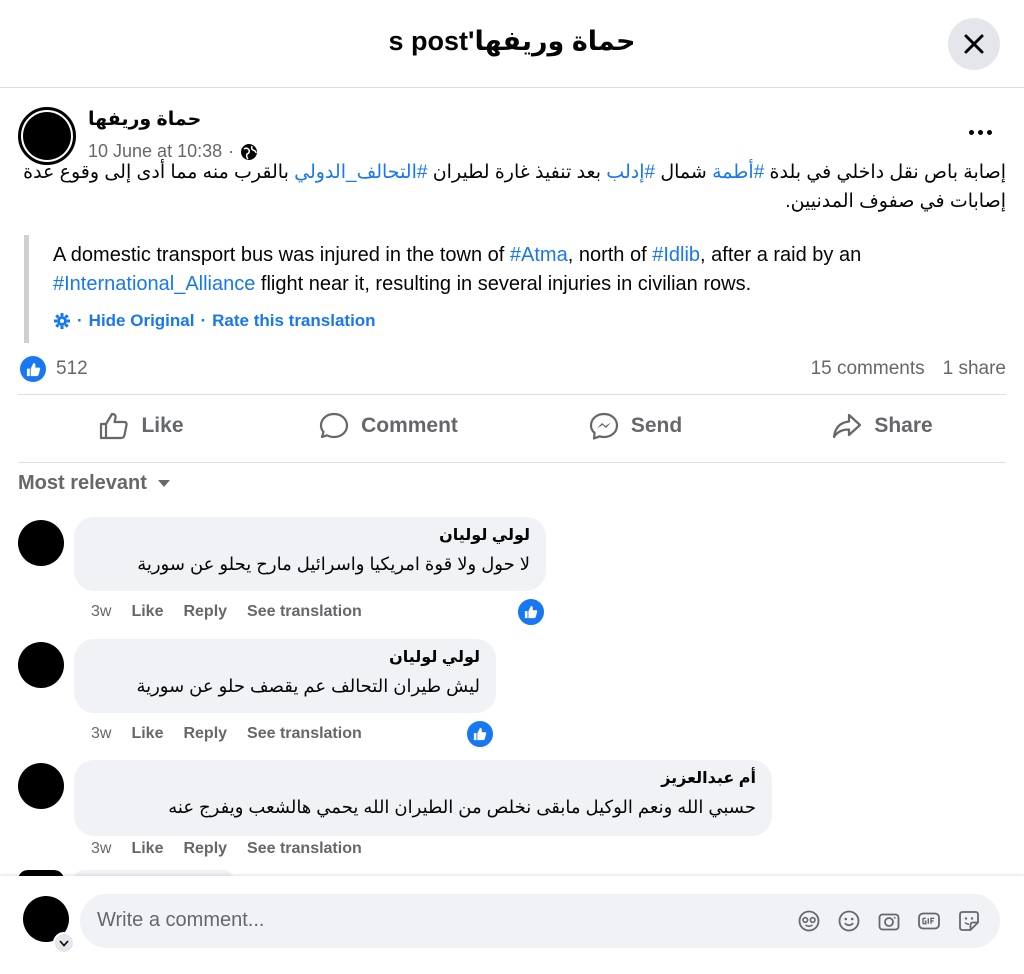 This screenshot has height=974, width=1024. Describe the element at coordinates (293, 321) in the screenshot. I see `rate-translation-link: Rate this translation` at that location.